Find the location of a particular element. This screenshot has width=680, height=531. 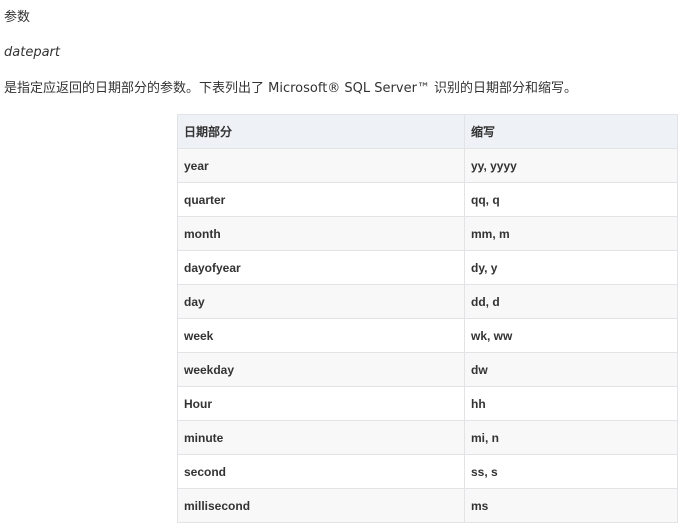

parameter-name: datepart is located at coordinates (32, 52).